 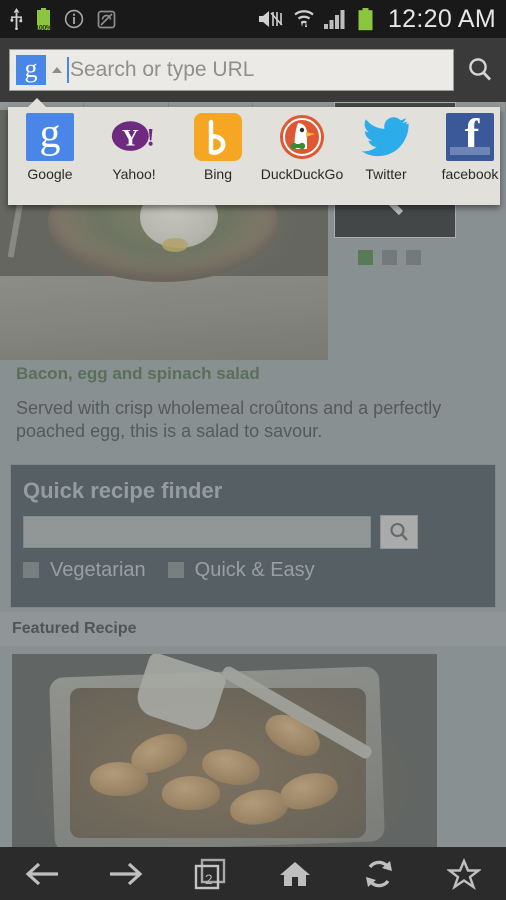 What do you see at coordinates (218, 137) in the screenshot?
I see `bing-icon` at bounding box center [218, 137].